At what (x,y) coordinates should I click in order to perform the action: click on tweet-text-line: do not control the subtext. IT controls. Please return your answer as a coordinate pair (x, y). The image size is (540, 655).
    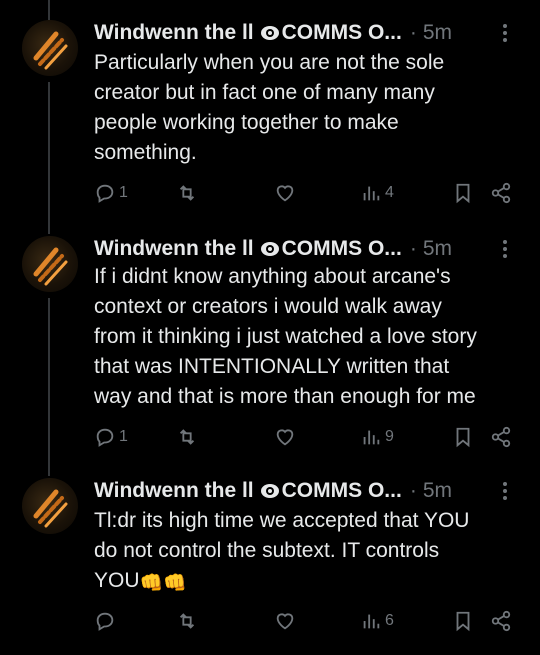
    Looking at the image, I should click on (267, 550).